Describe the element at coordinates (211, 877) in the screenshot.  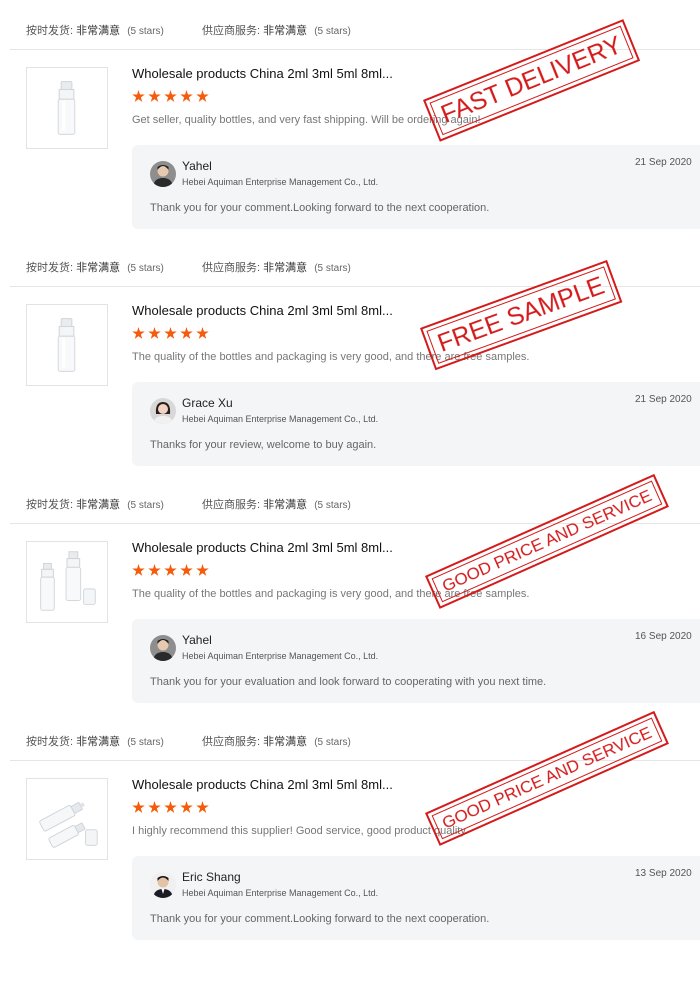
I see `reply-author-name: Eric Shang` at that location.